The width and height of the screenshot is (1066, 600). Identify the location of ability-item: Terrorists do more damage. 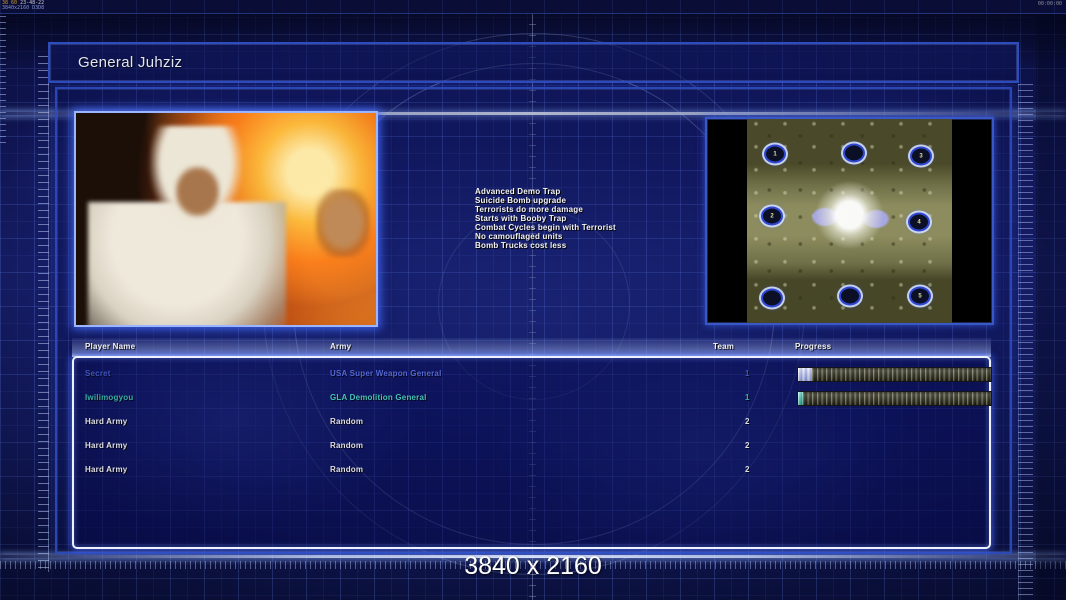
(529, 209).